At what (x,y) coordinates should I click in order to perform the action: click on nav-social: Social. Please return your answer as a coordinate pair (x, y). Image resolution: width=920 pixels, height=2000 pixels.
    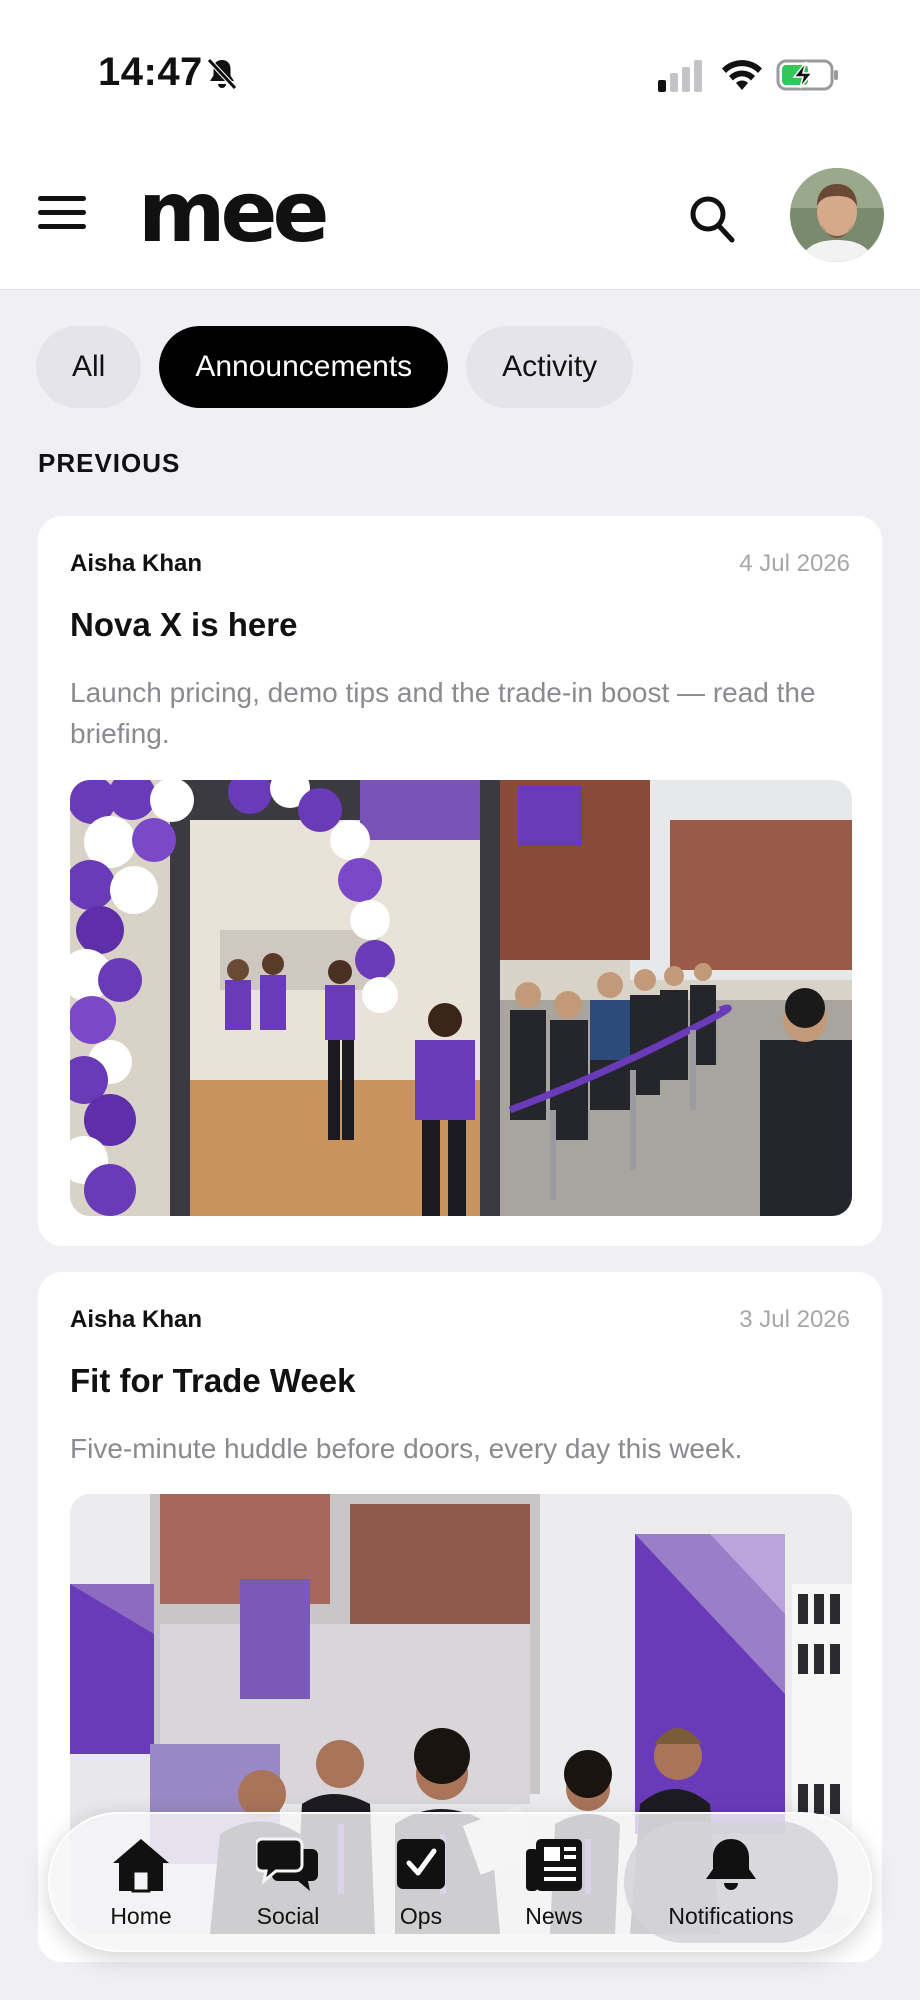
    Looking at the image, I should click on (288, 1882).